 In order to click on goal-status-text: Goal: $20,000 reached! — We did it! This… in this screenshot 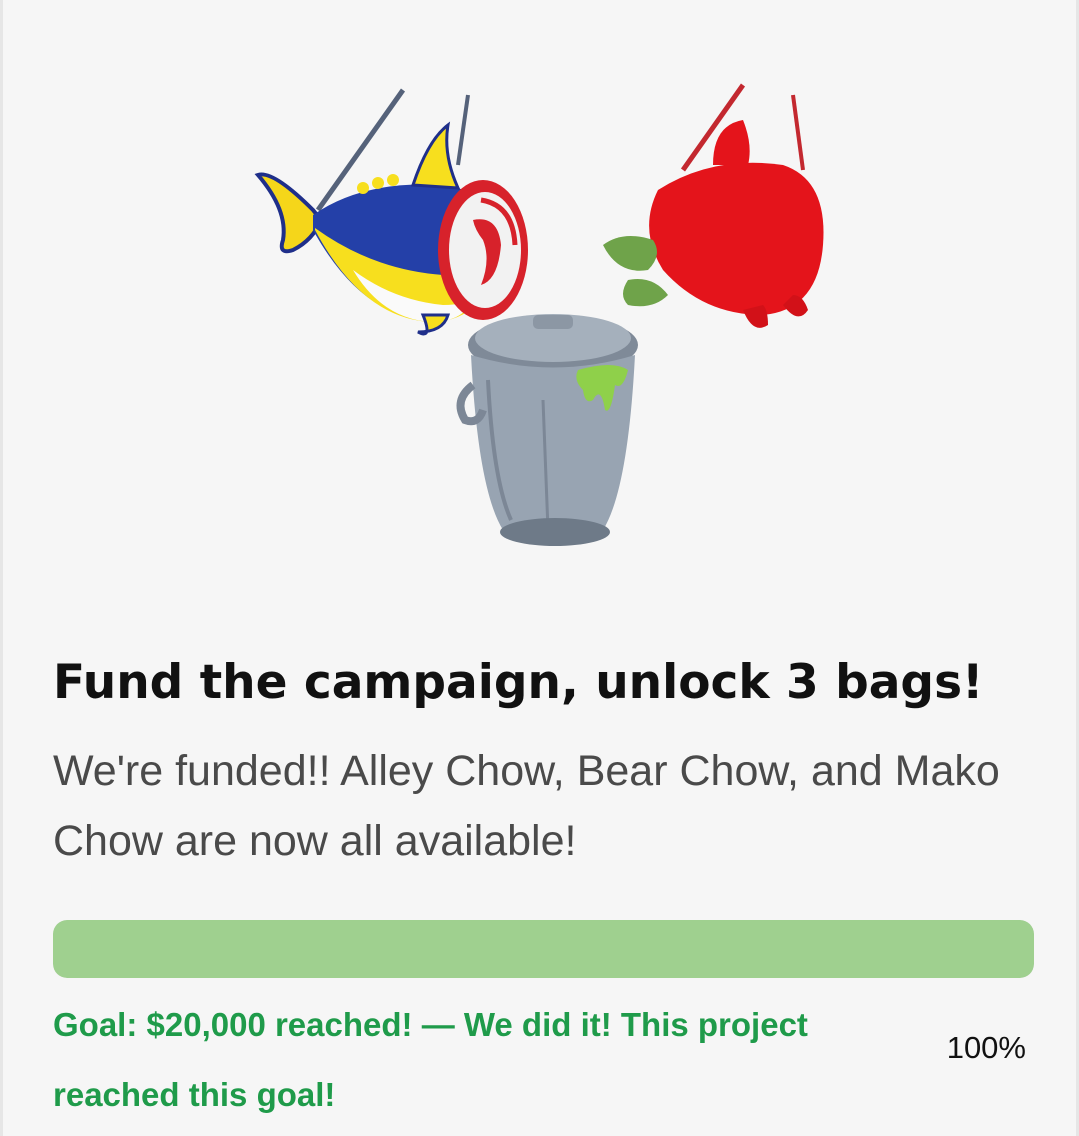, I will do `click(430, 1059)`.